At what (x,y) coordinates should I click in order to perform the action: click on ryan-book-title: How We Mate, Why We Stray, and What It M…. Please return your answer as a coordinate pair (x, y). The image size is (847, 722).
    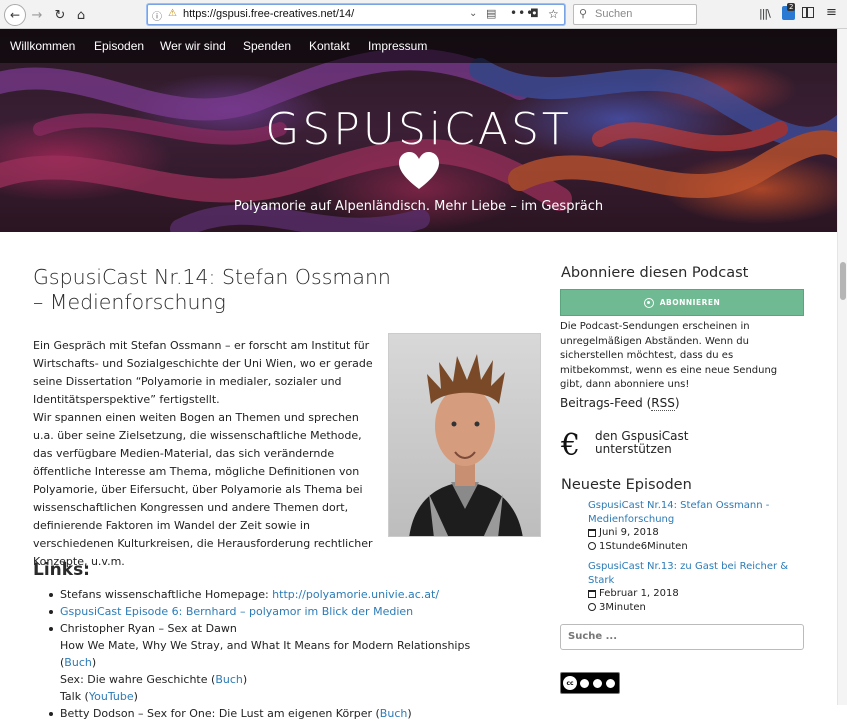
    Looking at the image, I should click on (265, 654).